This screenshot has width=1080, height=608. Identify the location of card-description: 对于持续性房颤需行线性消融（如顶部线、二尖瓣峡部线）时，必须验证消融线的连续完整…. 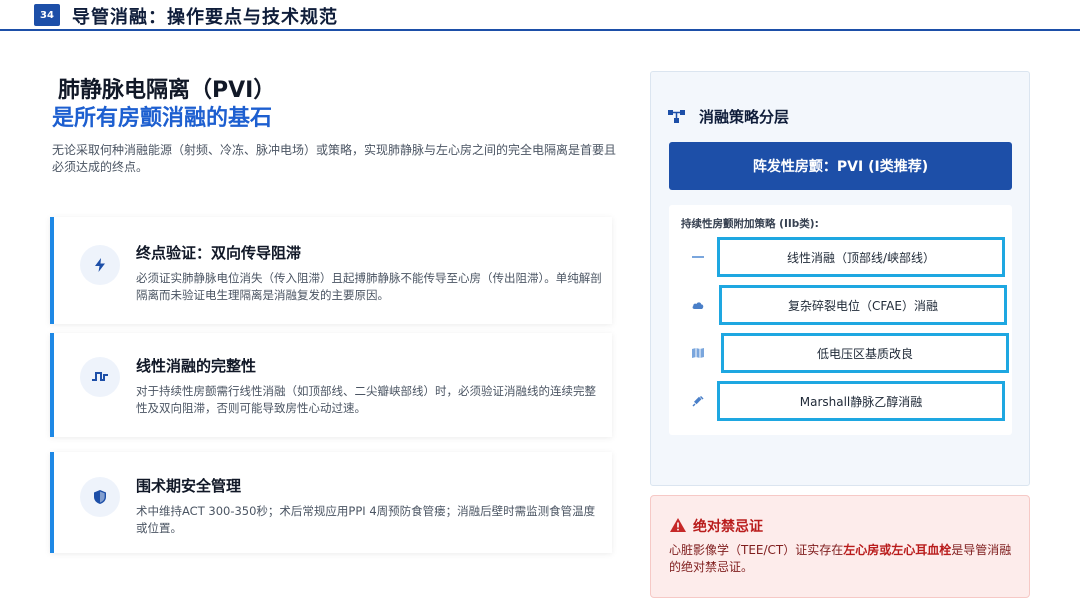
(366, 399).